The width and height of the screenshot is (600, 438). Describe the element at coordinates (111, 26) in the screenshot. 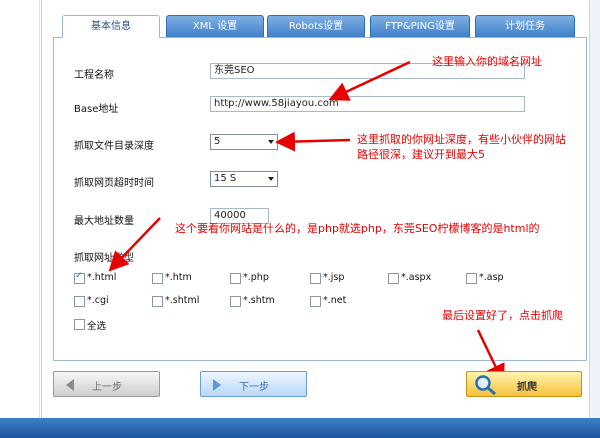

I see `tab-basic-info: 基本信息` at that location.